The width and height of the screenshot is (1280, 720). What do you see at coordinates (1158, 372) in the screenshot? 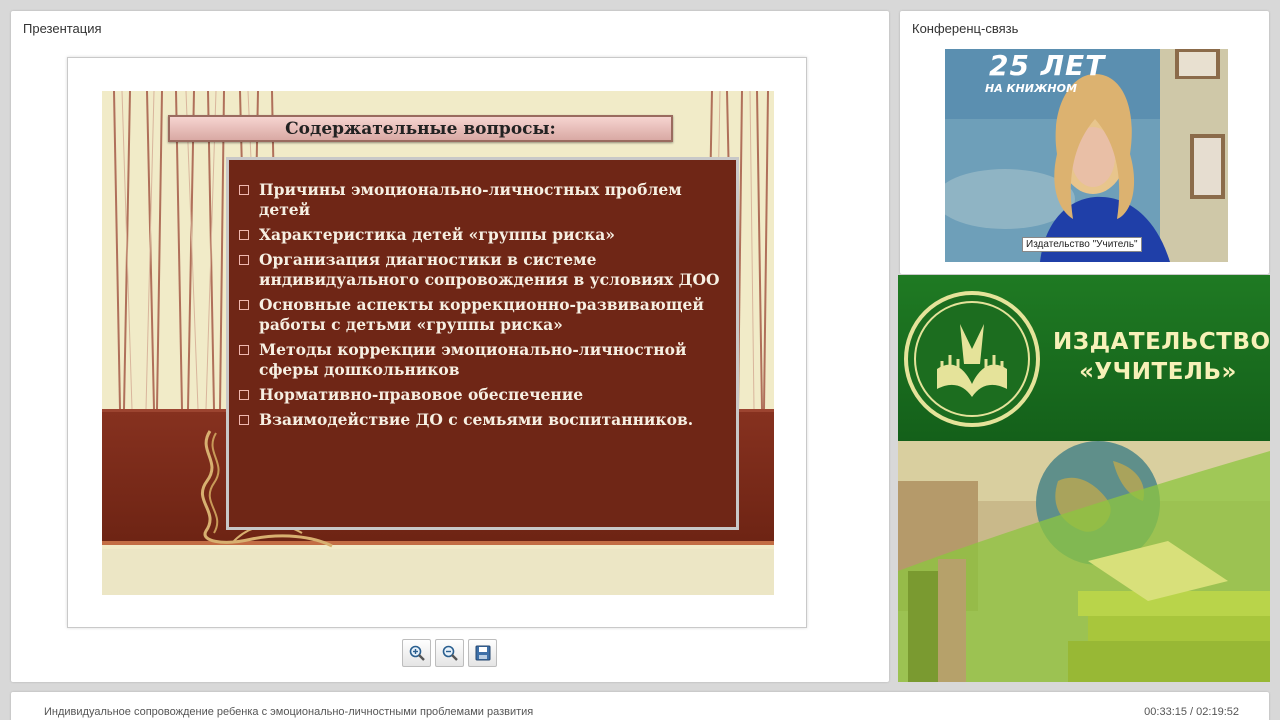
I see `publisher-name-line2: «УЧИТЕЛЬ»` at bounding box center [1158, 372].